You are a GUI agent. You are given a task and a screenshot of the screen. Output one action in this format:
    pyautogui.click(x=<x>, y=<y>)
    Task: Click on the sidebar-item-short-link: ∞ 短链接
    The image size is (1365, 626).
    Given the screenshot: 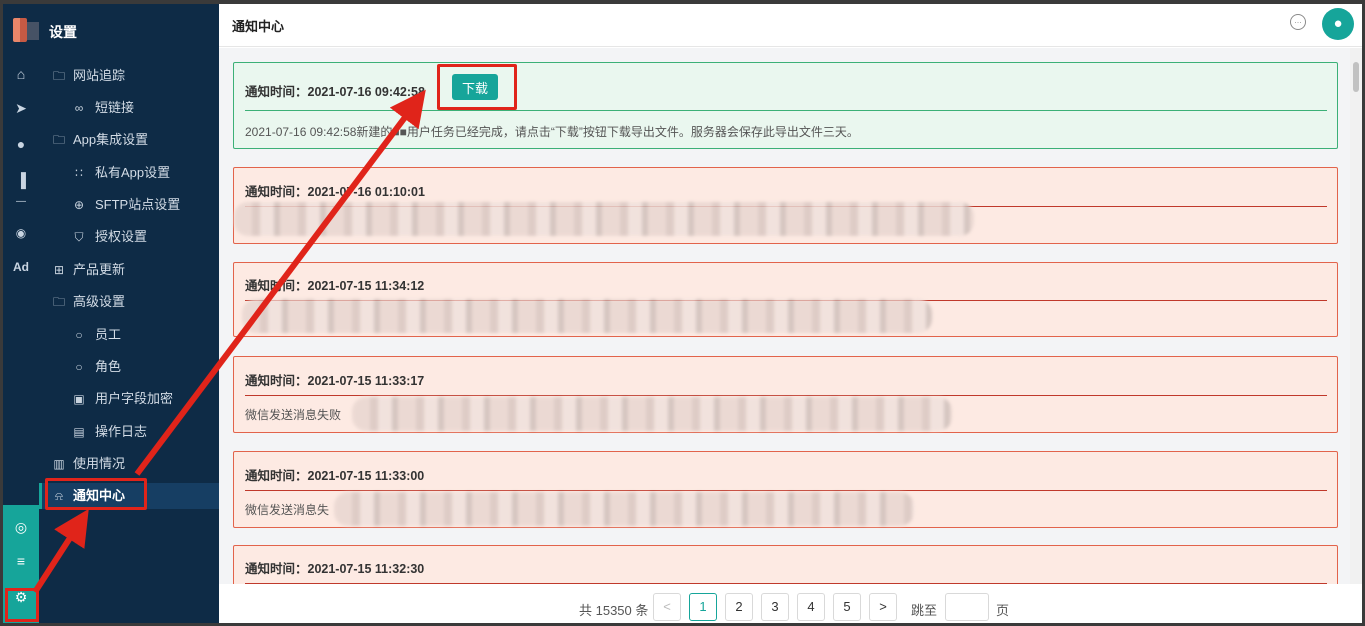 What is the action you would take?
    pyautogui.click(x=129, y=108)
    